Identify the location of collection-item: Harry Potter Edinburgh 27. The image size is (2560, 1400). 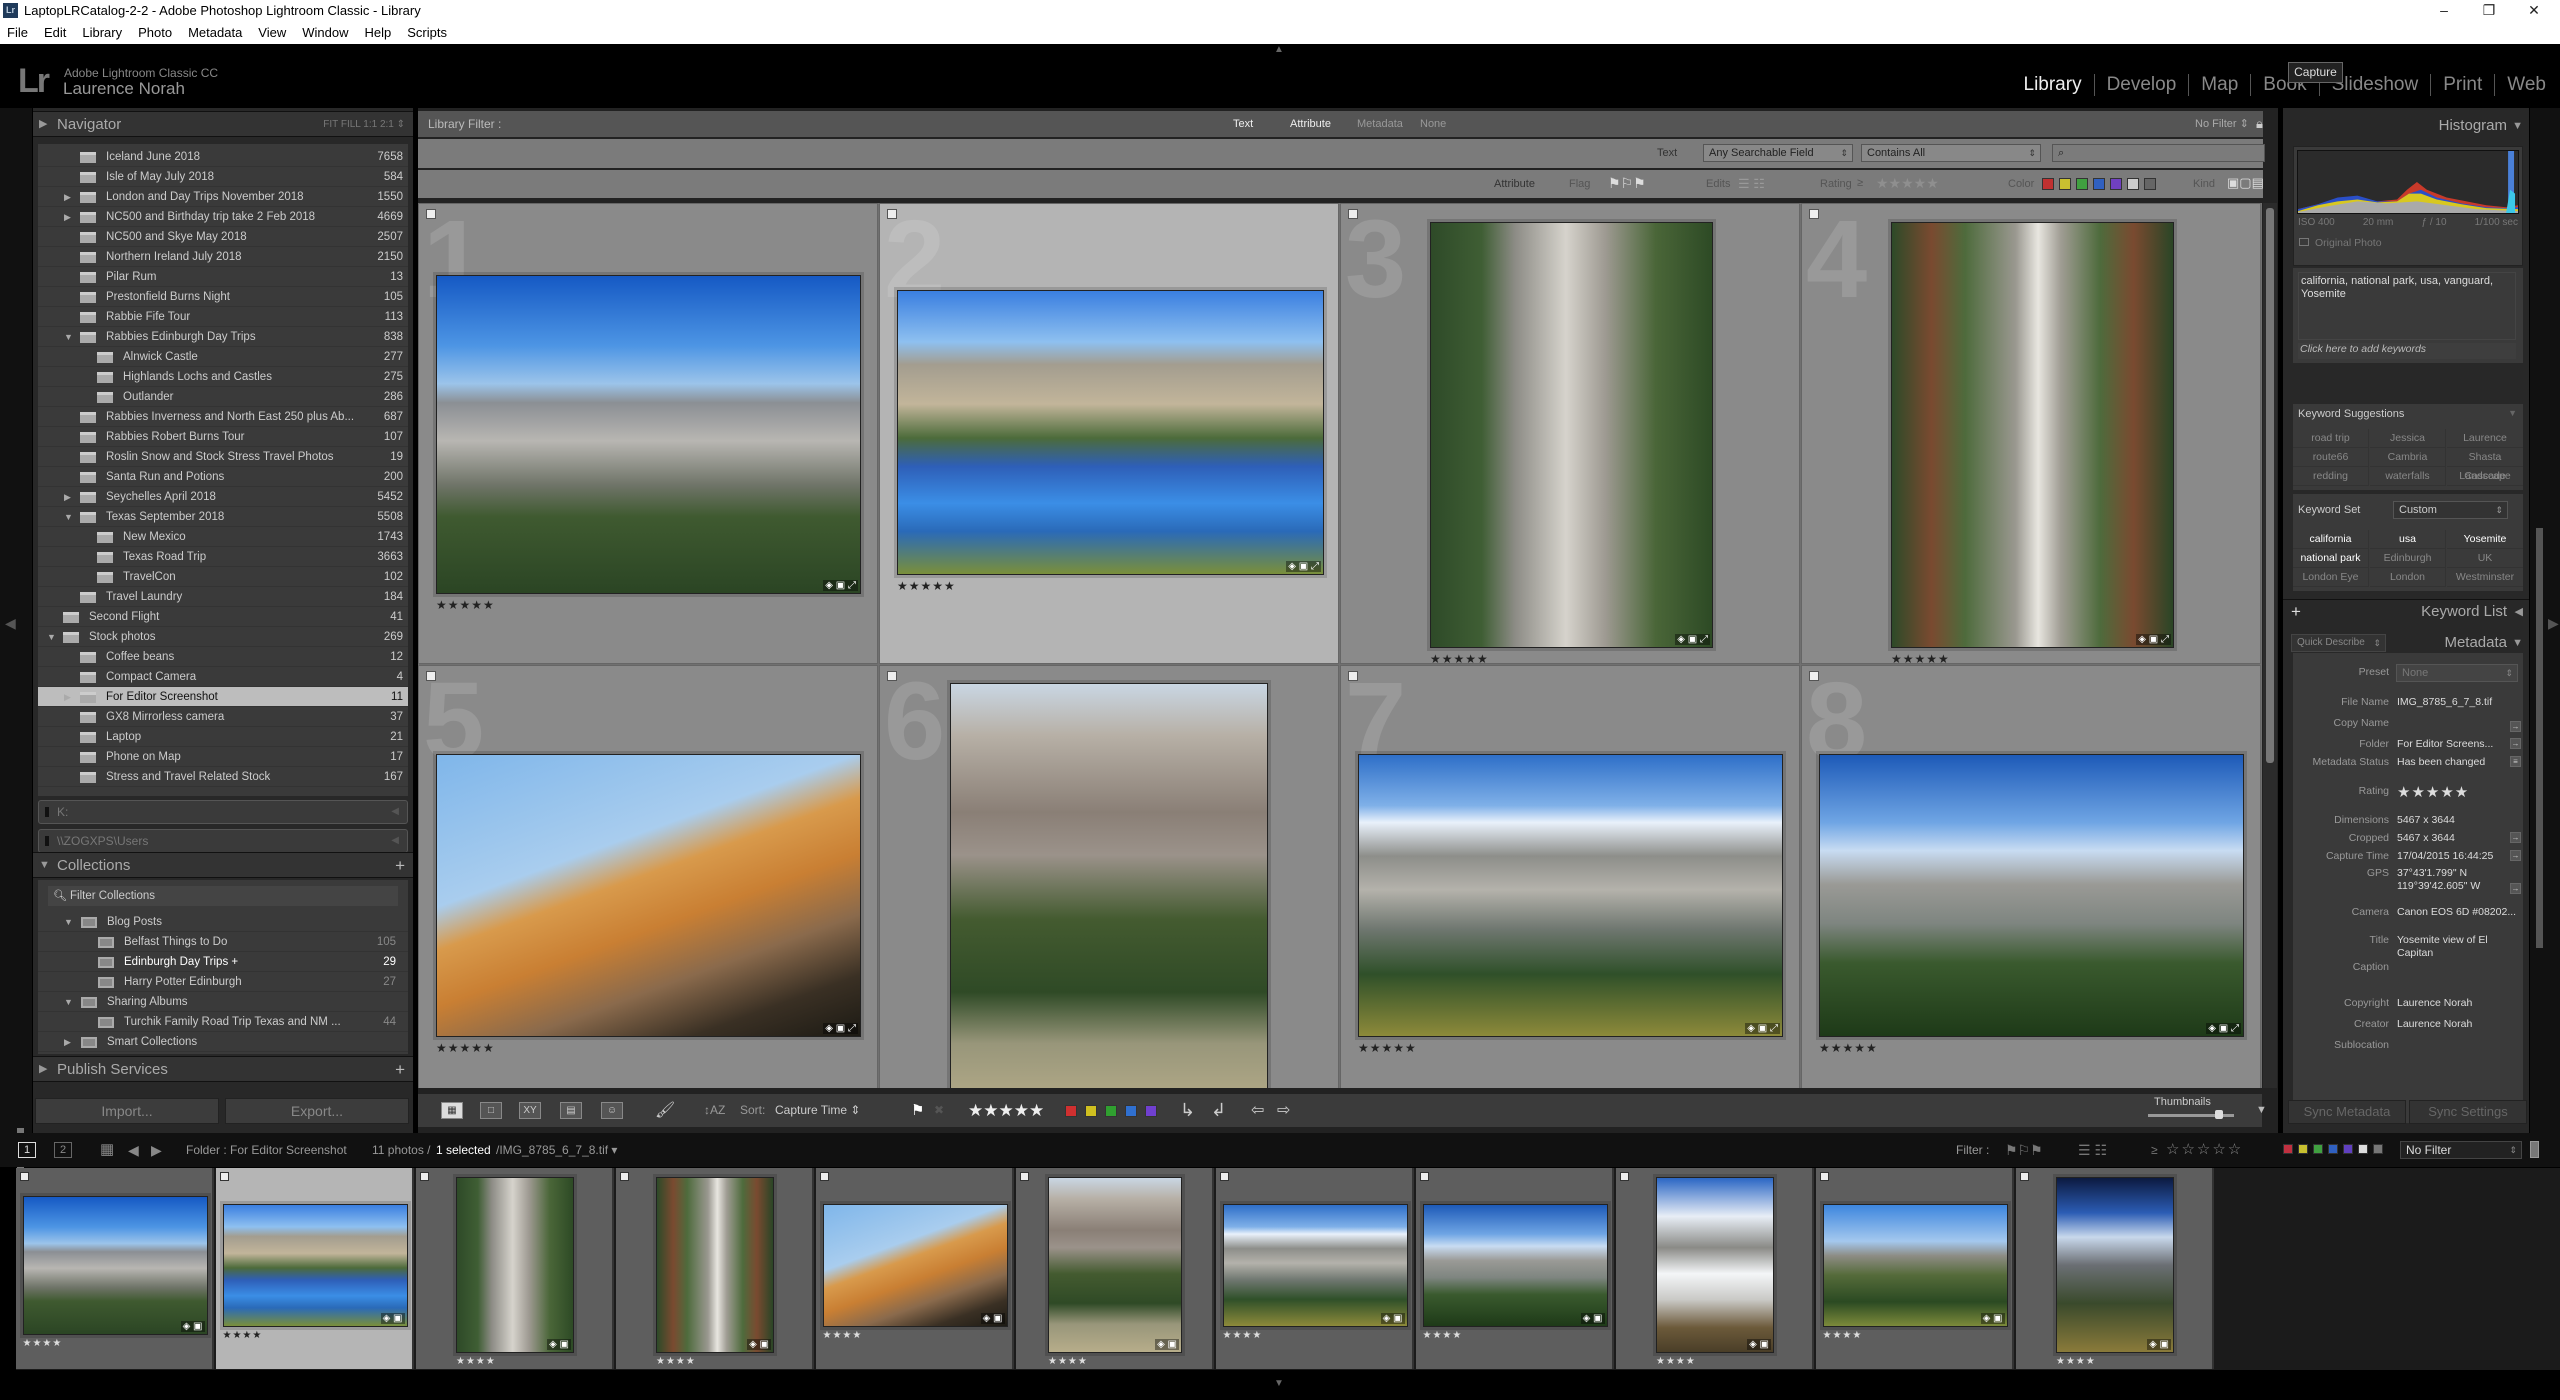
(223, 982).